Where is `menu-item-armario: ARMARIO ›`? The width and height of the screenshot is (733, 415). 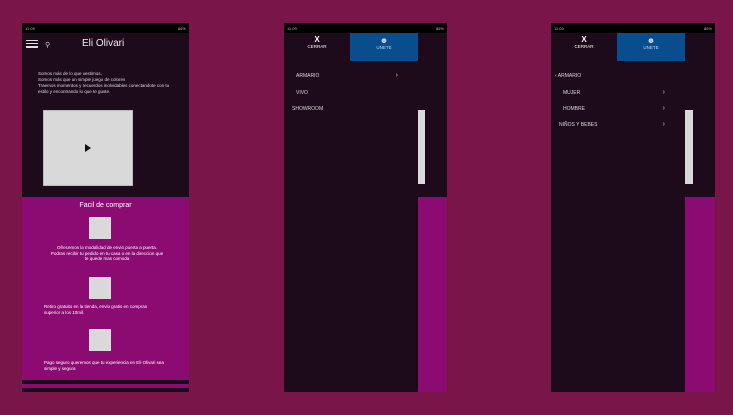 menu-item-armario: ARMARIO › is located at coordinates (347, 75).